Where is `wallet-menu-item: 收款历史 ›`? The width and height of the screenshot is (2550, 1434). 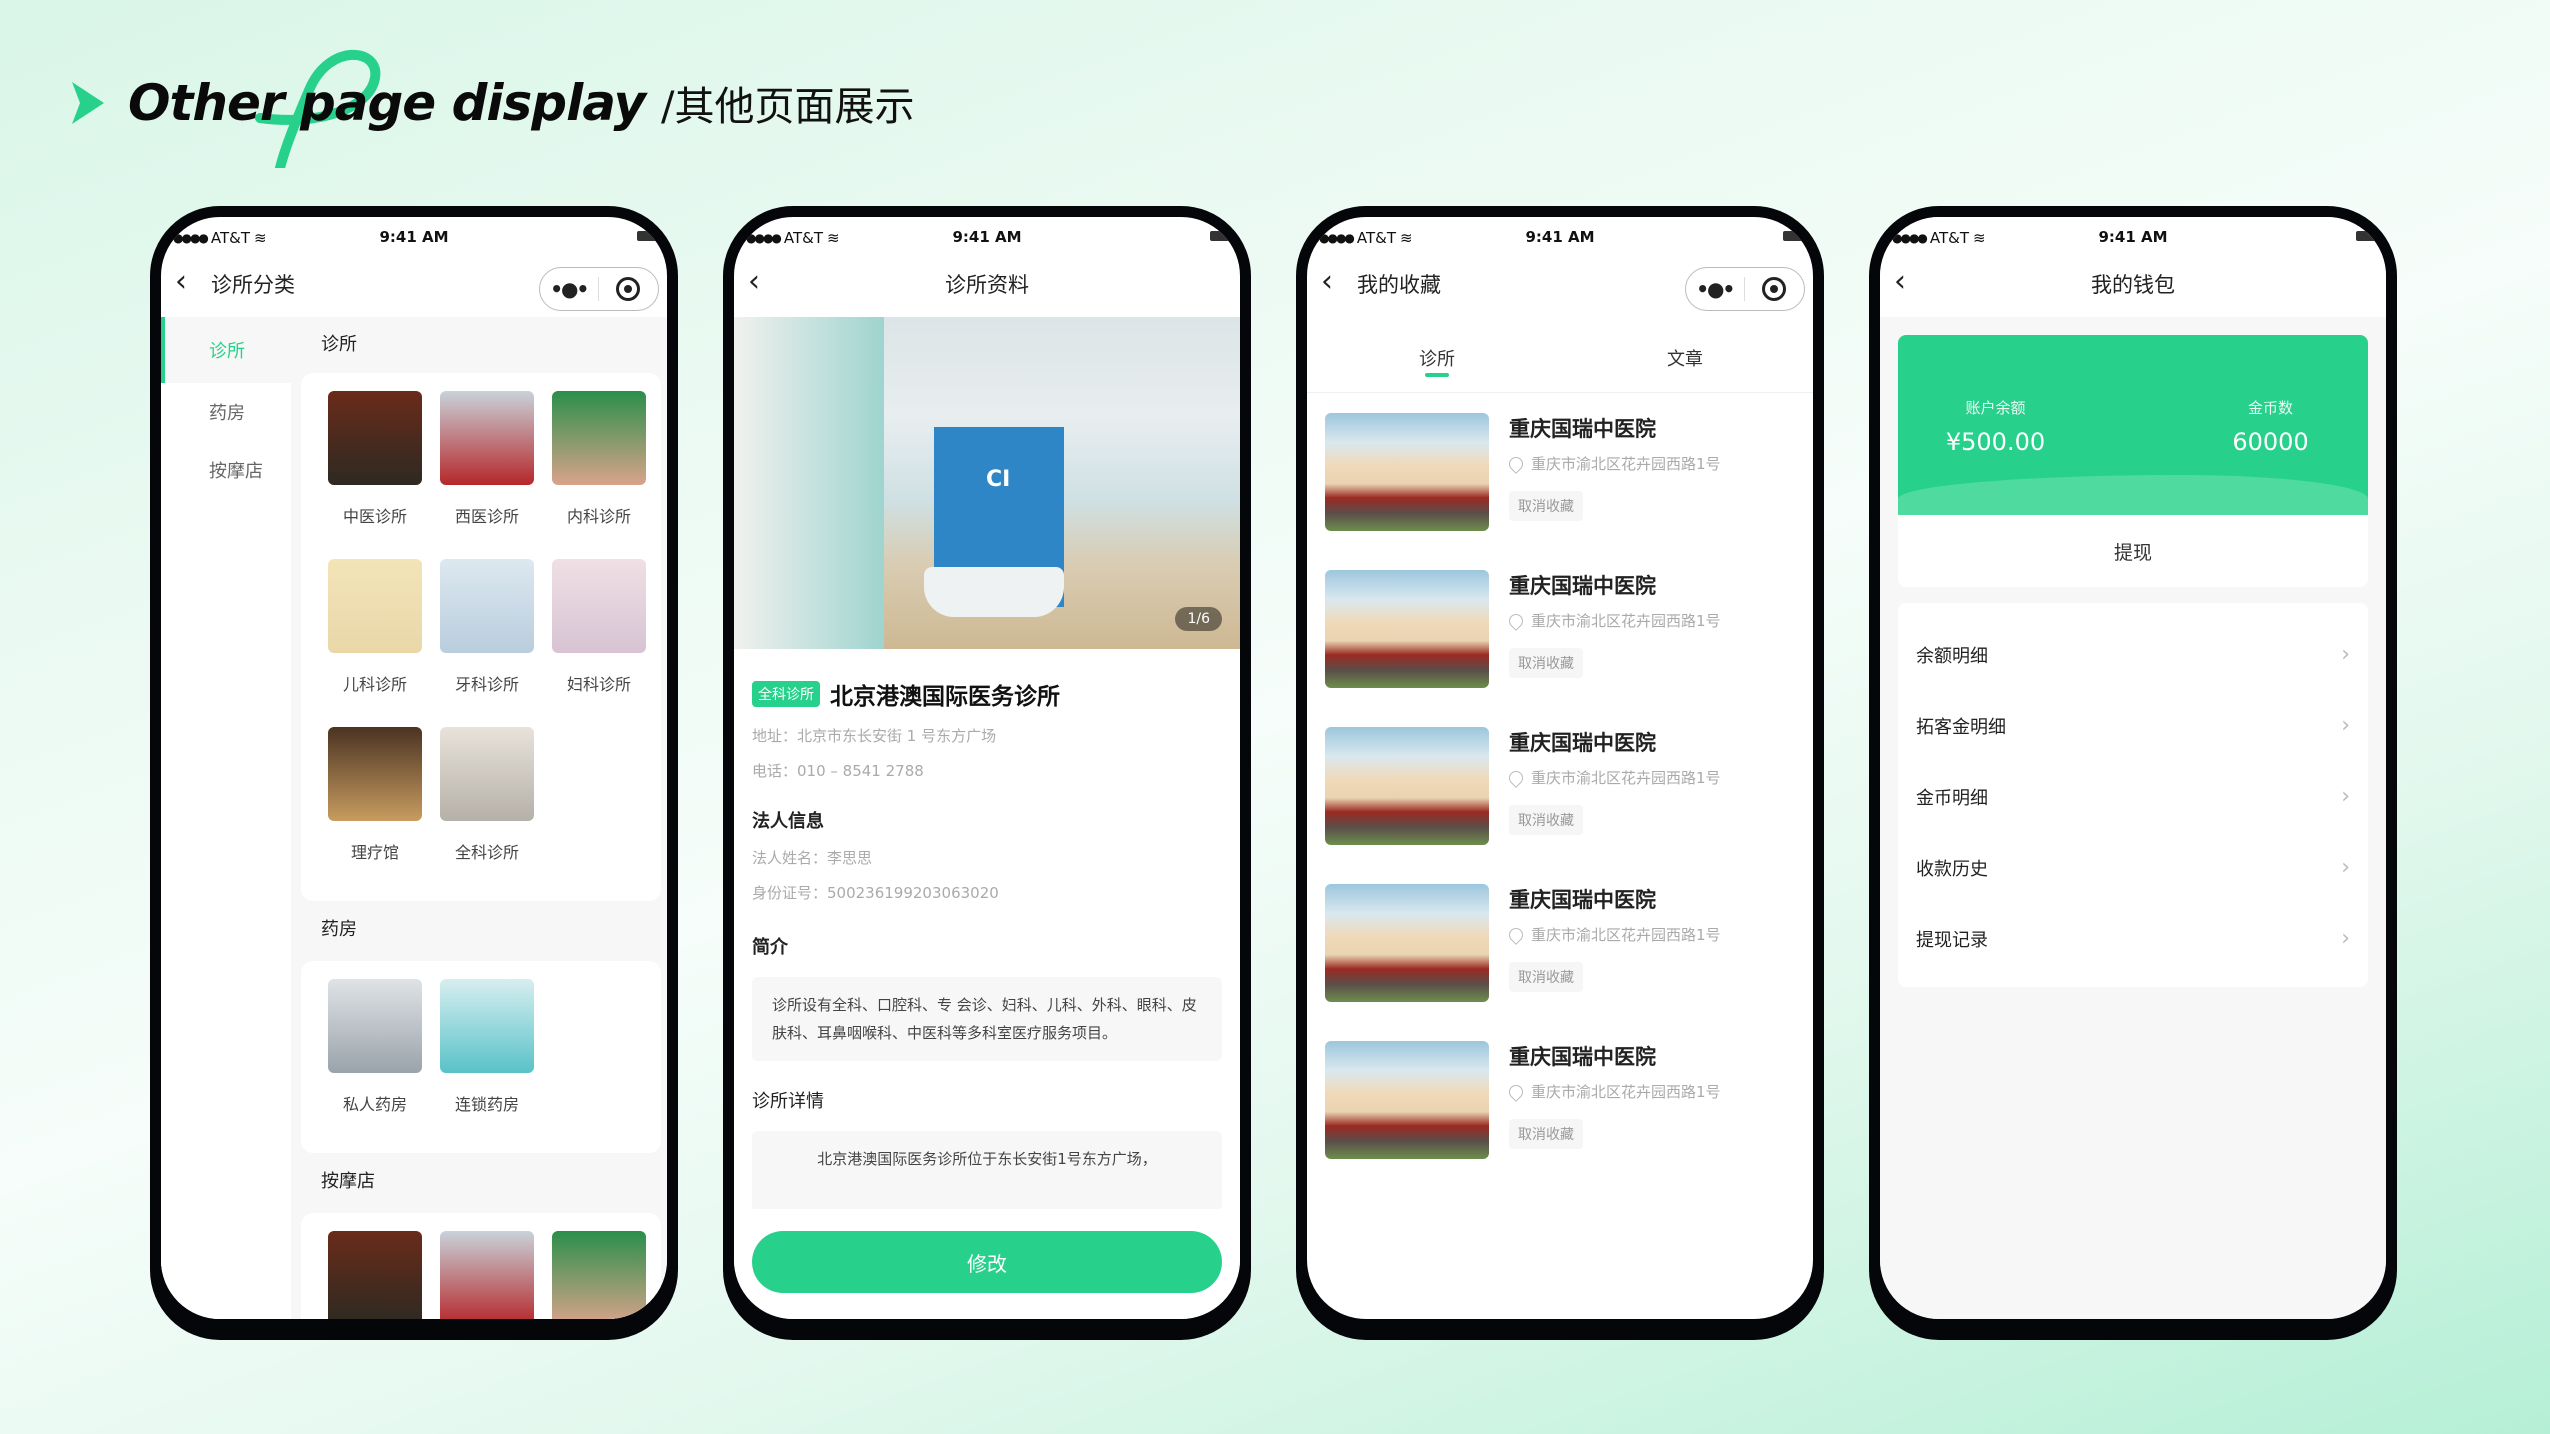 wallet-menu-item: 收款历史 › is located at coordinates (2133, 867).